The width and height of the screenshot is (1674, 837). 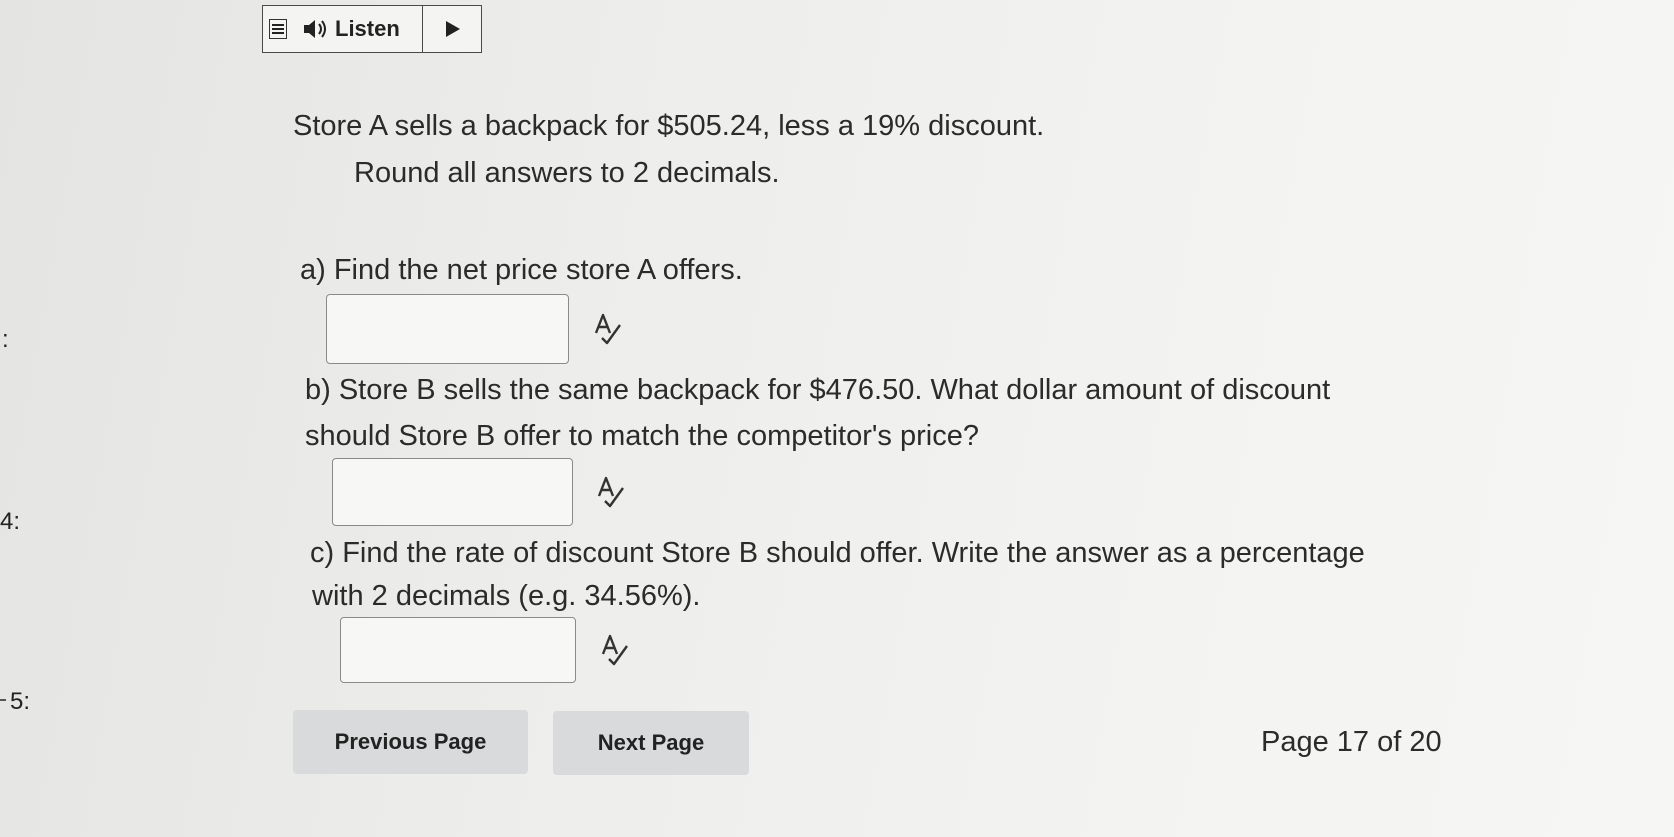 I want to click on part-a-answer-input, so click(x=447, y=329).